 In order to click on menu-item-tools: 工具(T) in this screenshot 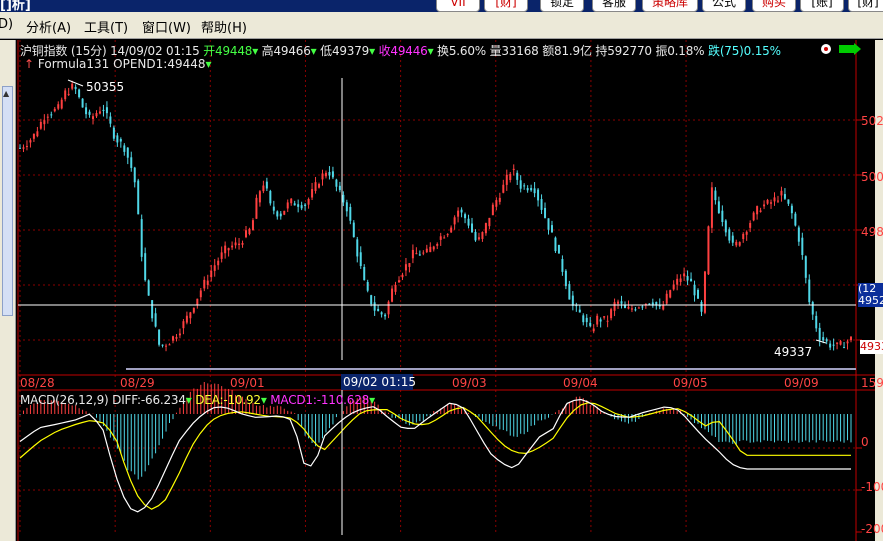, I will do `click(106, 26)`.